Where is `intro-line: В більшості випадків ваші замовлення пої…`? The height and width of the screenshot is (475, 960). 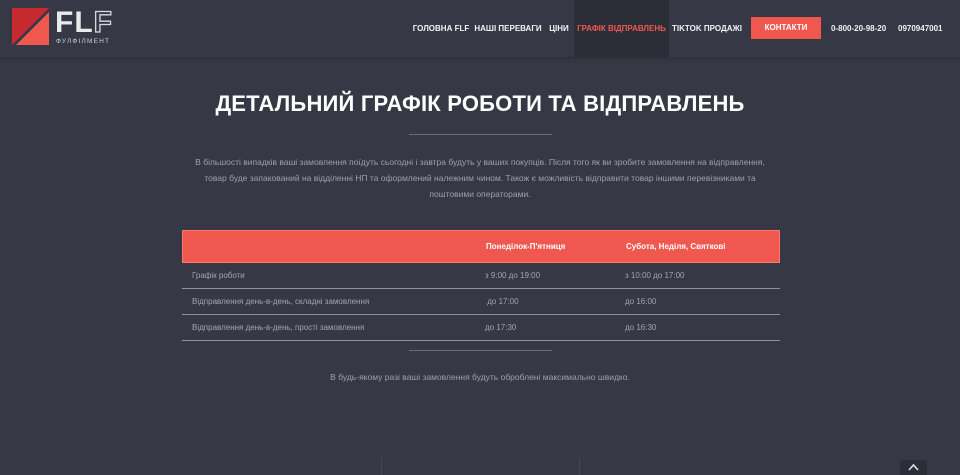
intro-line: В більшості випадків ваші замовлення пої… is located at coordinates (480, 162).